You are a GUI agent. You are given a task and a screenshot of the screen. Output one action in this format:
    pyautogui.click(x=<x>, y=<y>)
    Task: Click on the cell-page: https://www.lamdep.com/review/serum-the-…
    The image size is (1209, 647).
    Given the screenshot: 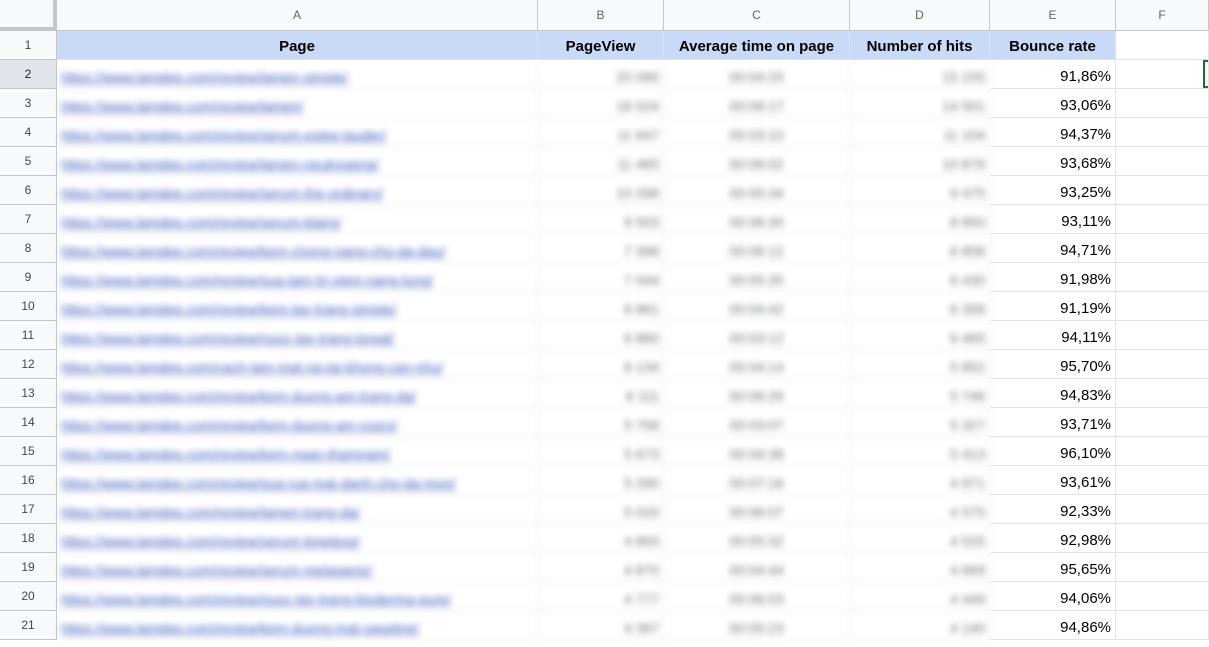 What is the action you would take?
    pyautogui.click(x=297, y=190)
    